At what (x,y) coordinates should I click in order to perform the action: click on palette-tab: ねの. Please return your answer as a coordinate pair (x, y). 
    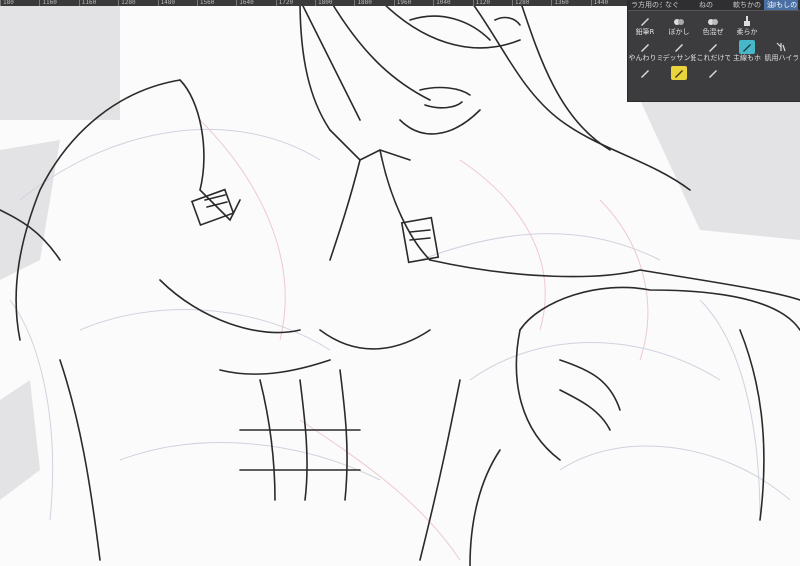
    Looking at the image, I should click on (713, 5).